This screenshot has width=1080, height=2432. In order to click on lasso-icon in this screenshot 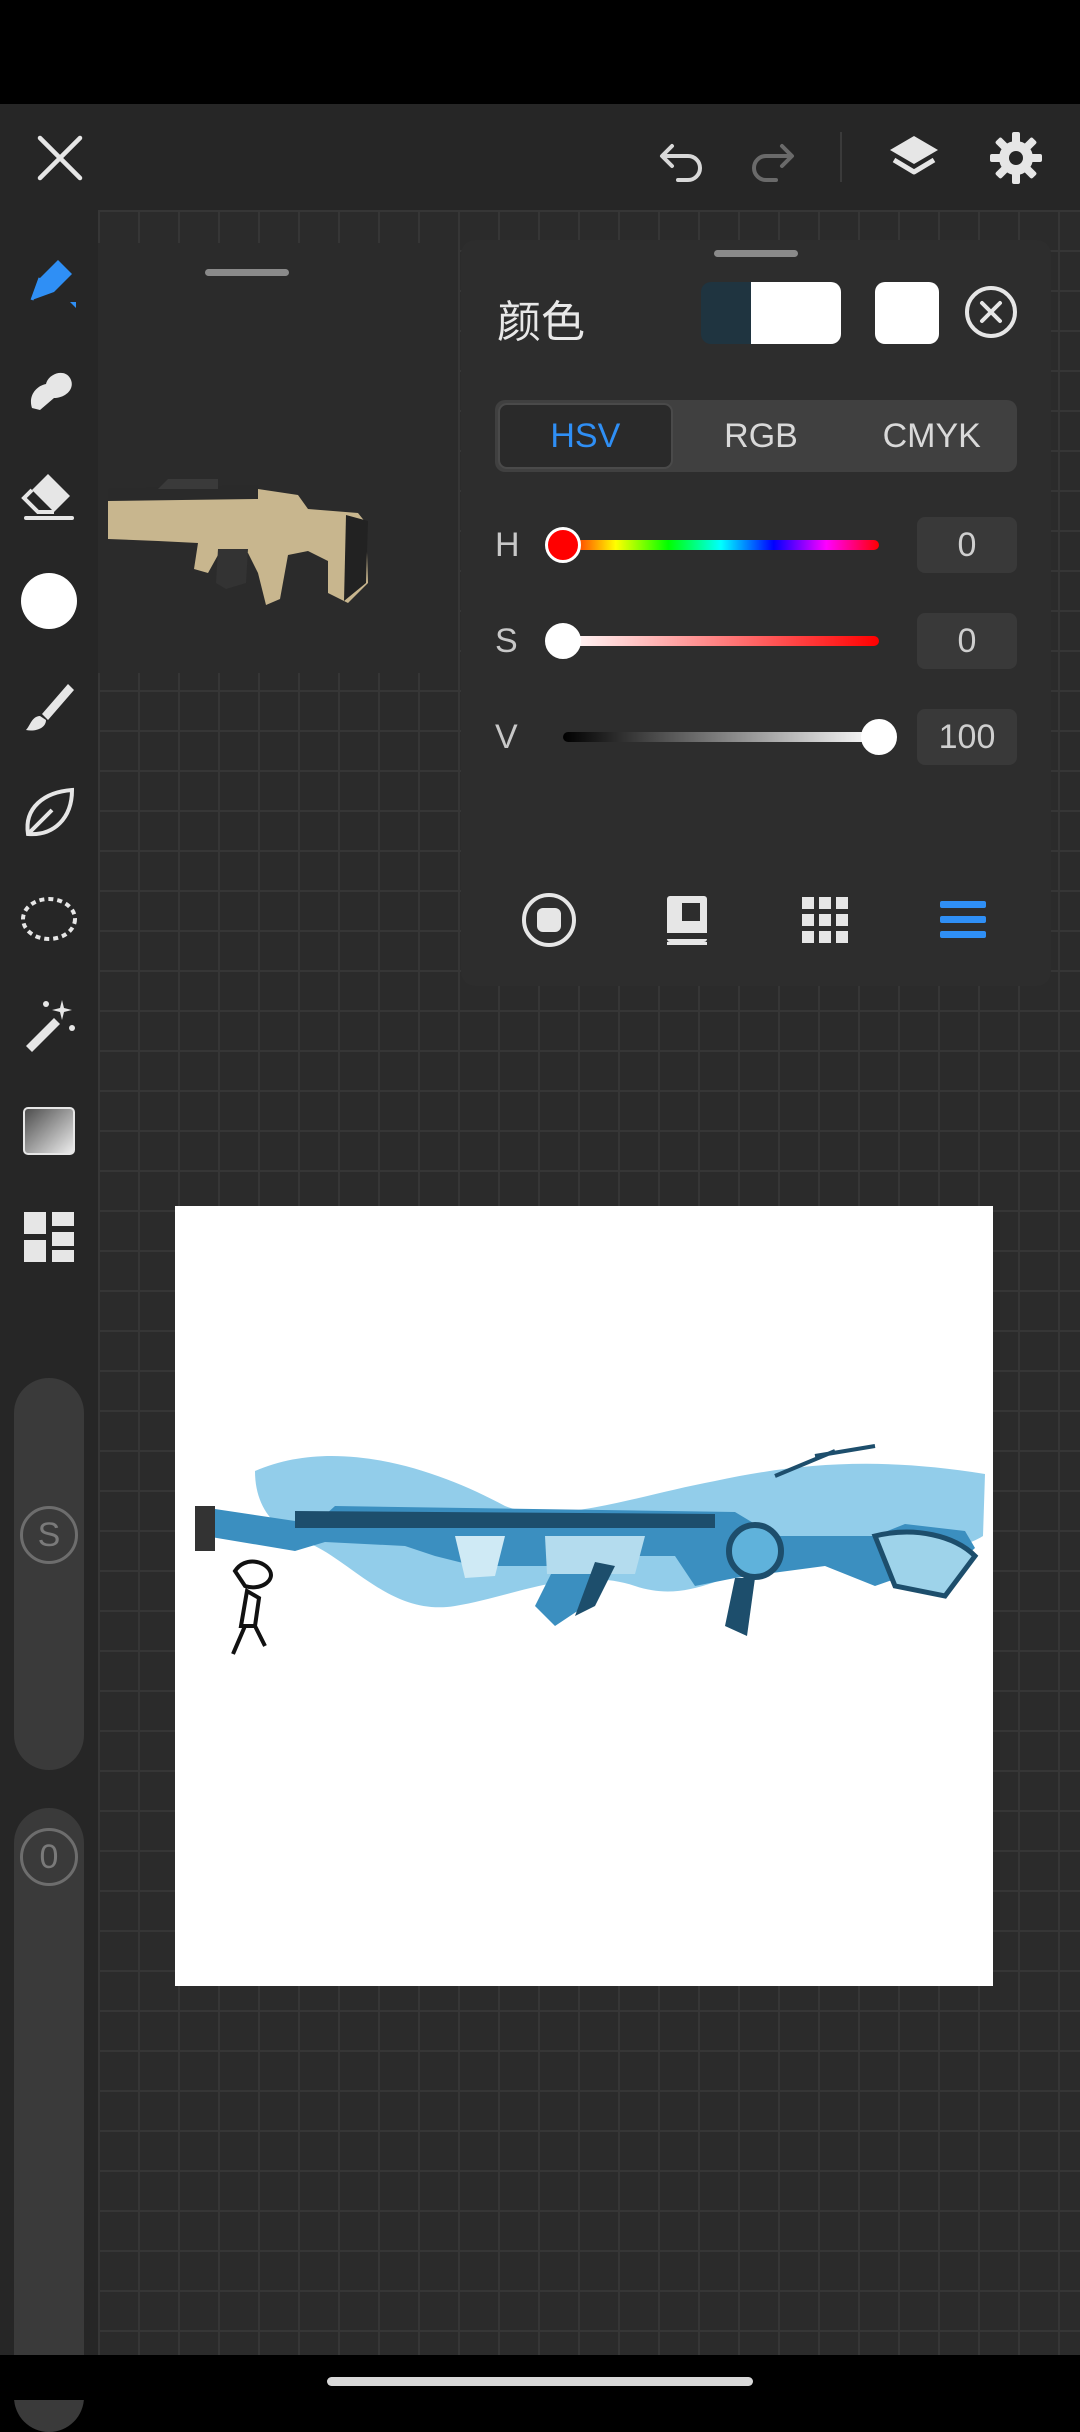, I will do `click(49, 919)`.